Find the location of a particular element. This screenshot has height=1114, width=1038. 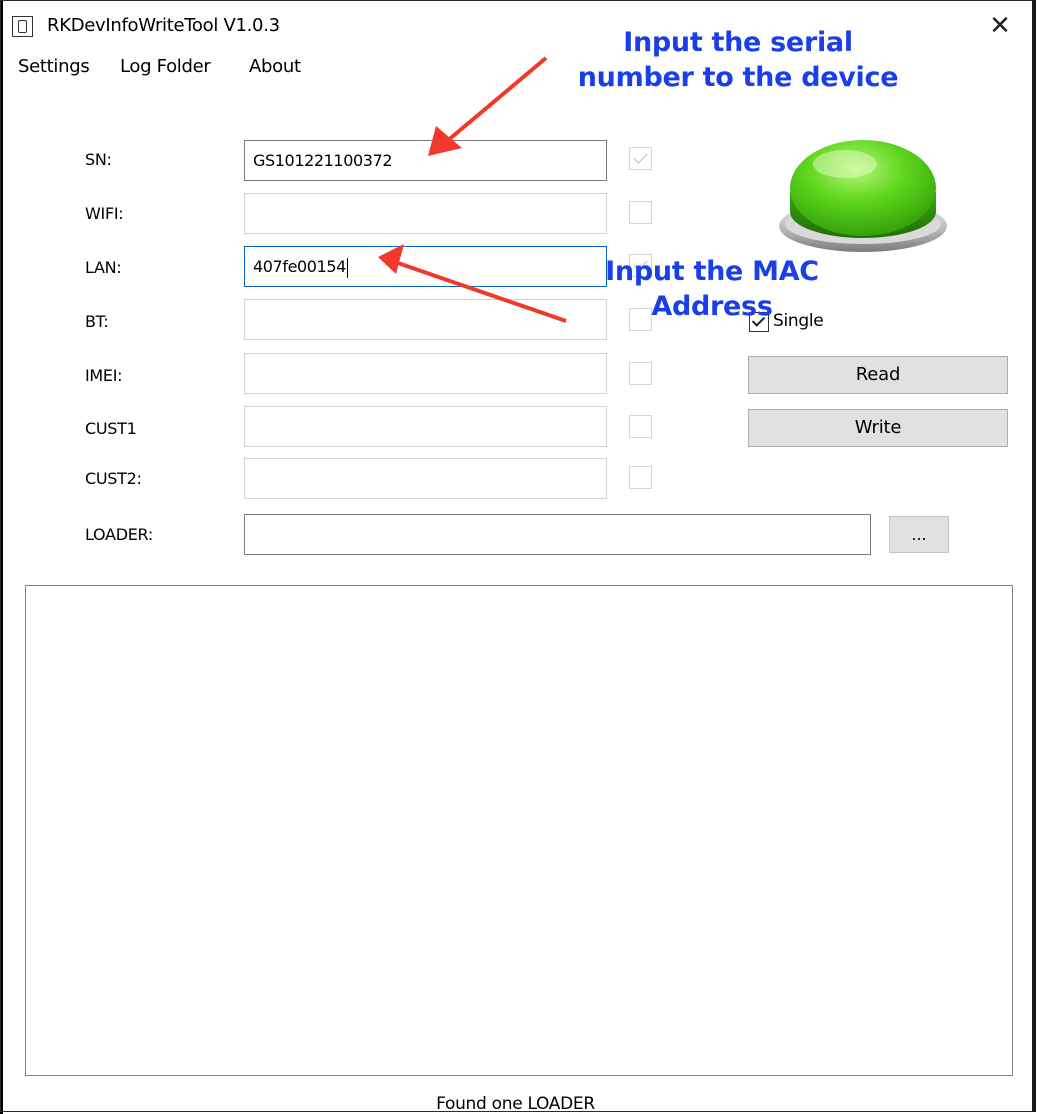

serial-annotation-line2: number to the device is located at coordinates (738, 77).